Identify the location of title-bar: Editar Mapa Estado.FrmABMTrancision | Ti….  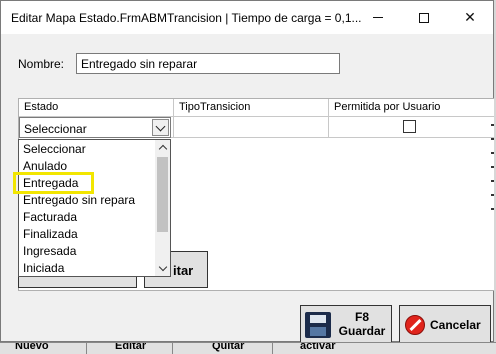
(247, 17).